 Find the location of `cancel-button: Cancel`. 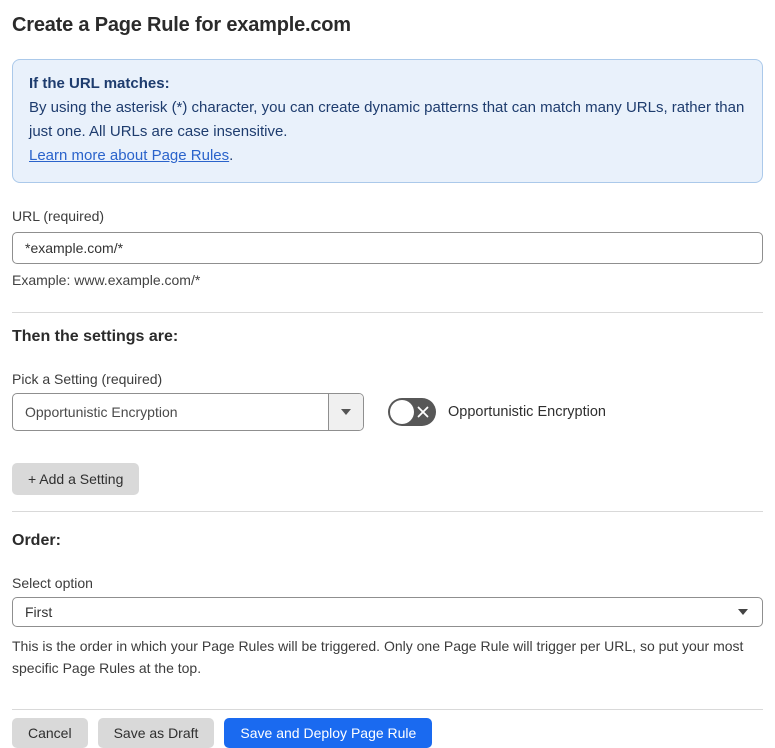

cancel-button: Cancel is located at coordinates (50, 733).